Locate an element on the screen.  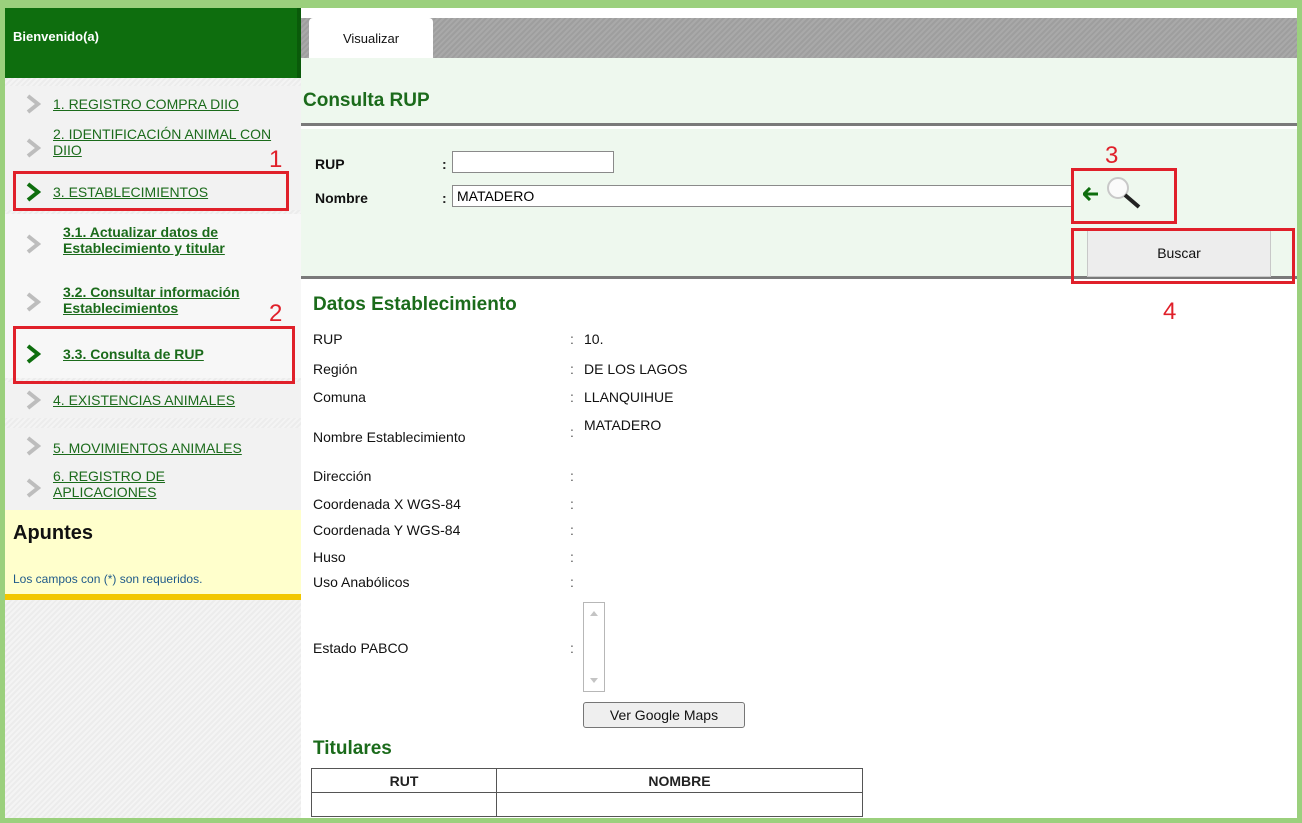
datos-label: RUP is located at coordinates (328, 339).